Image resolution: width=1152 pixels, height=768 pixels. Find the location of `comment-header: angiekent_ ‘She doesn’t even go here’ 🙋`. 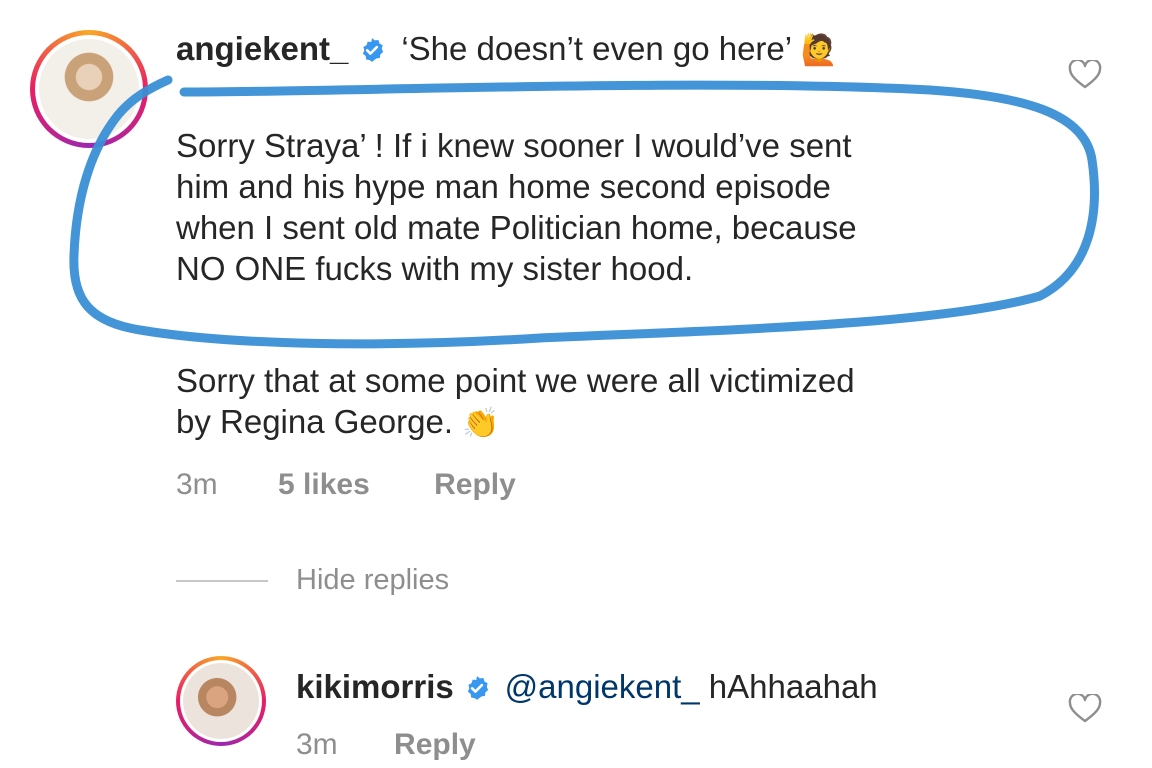

comment-header: angiekent_ ‘She doesn’t even go here’ 🙋 is located at coordinates (507, 48).